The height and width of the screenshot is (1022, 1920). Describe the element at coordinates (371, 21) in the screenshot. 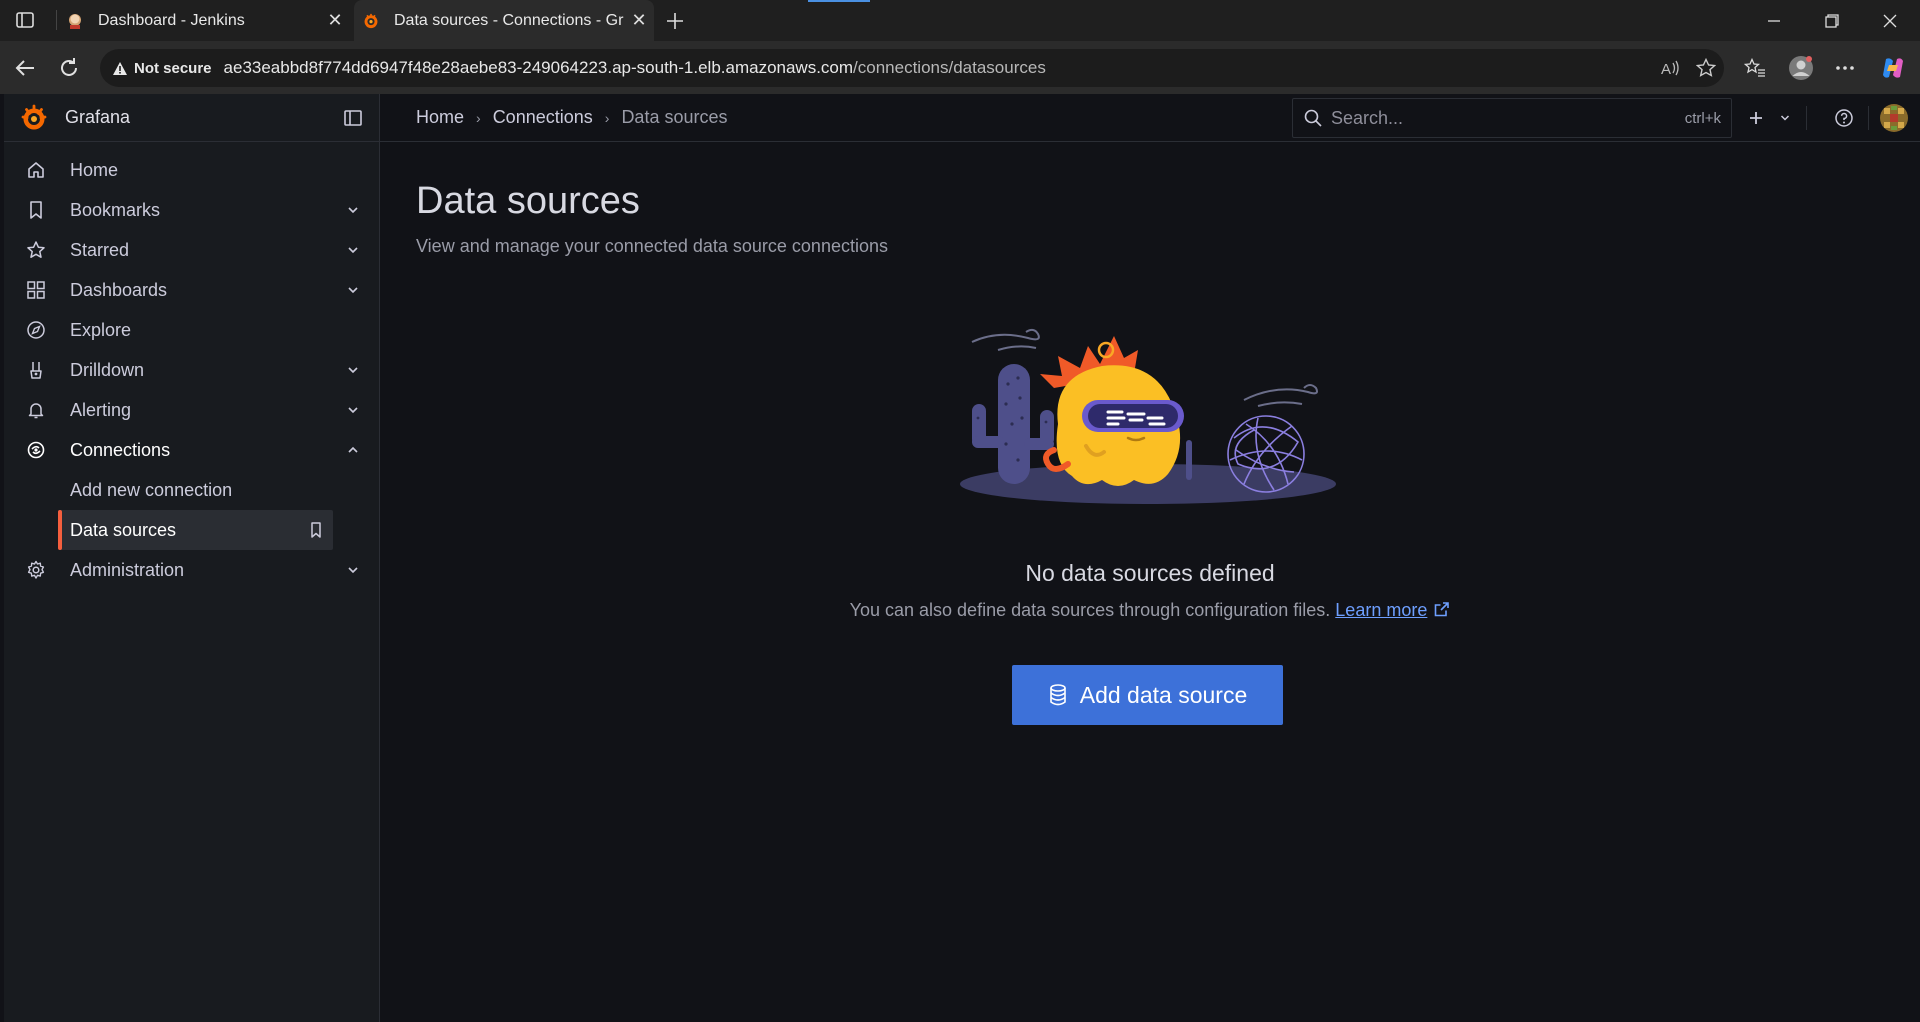

I see `grafana-icon` at that location.